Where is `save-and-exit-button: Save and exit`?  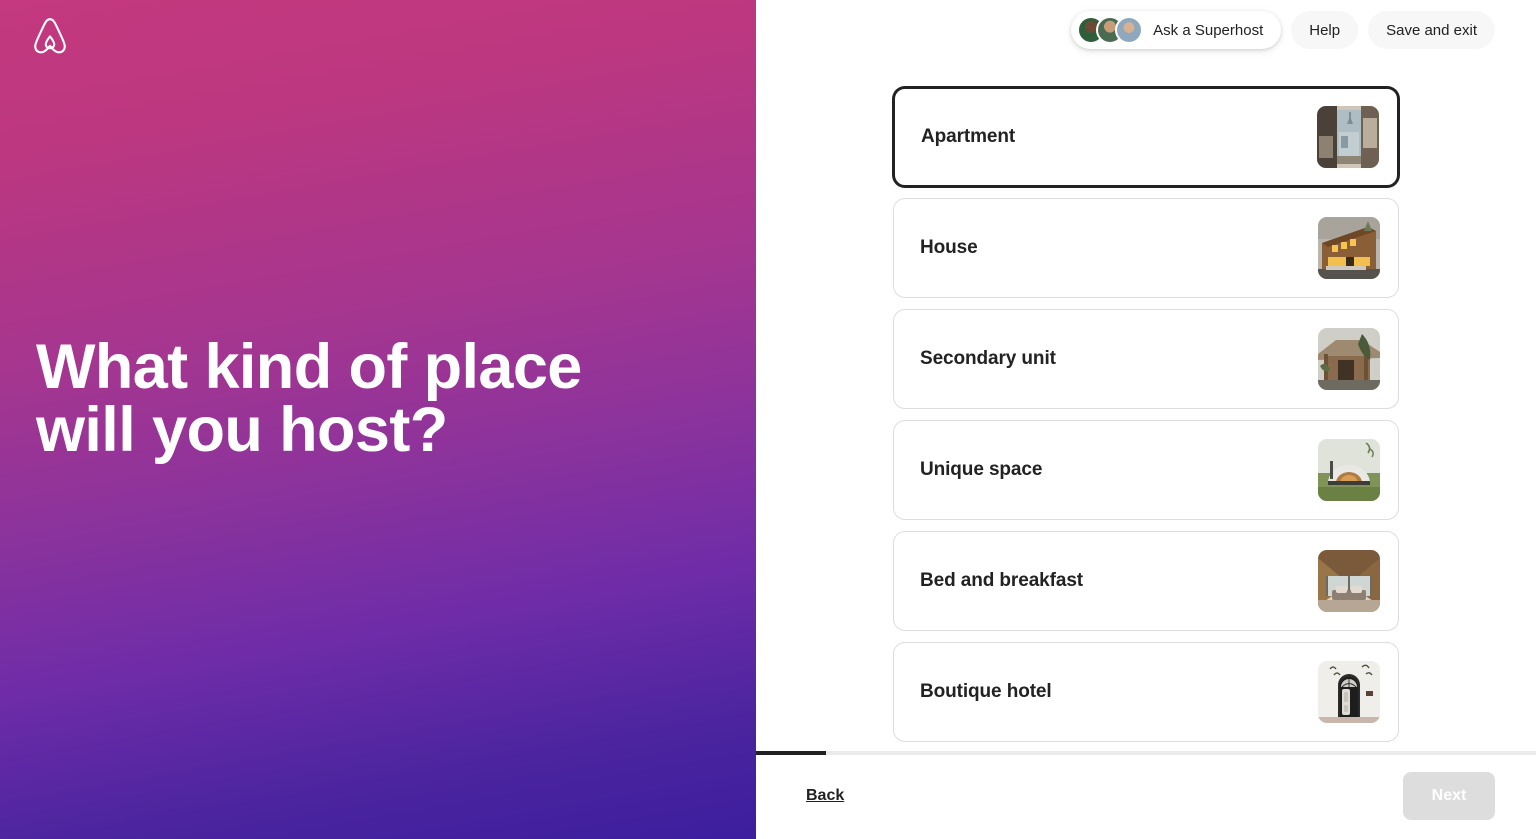
save-and-exit-button: Save and exit is located at coordinates (1431, 30).